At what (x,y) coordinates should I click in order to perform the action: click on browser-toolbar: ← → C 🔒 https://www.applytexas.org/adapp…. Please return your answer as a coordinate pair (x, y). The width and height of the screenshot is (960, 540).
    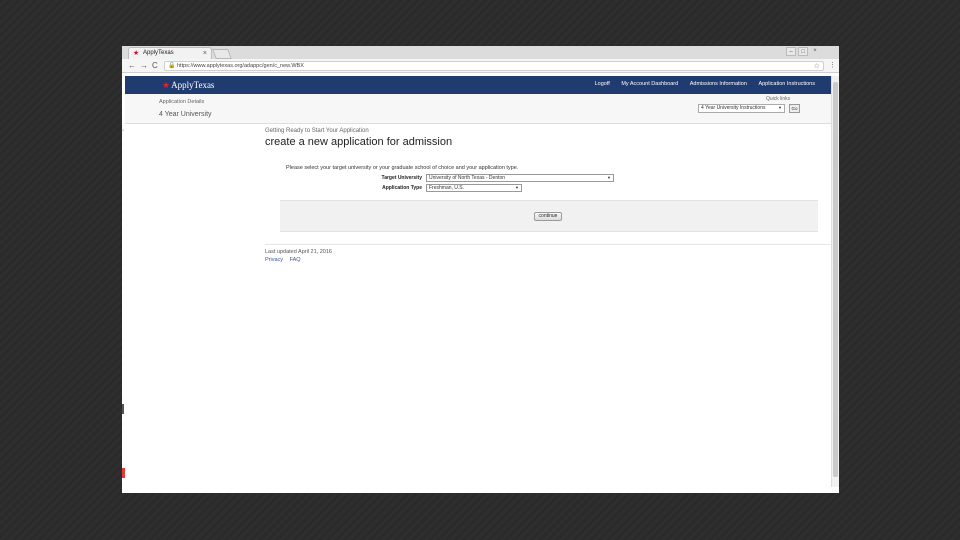
    Looking at the image, I should click on (480, 66).